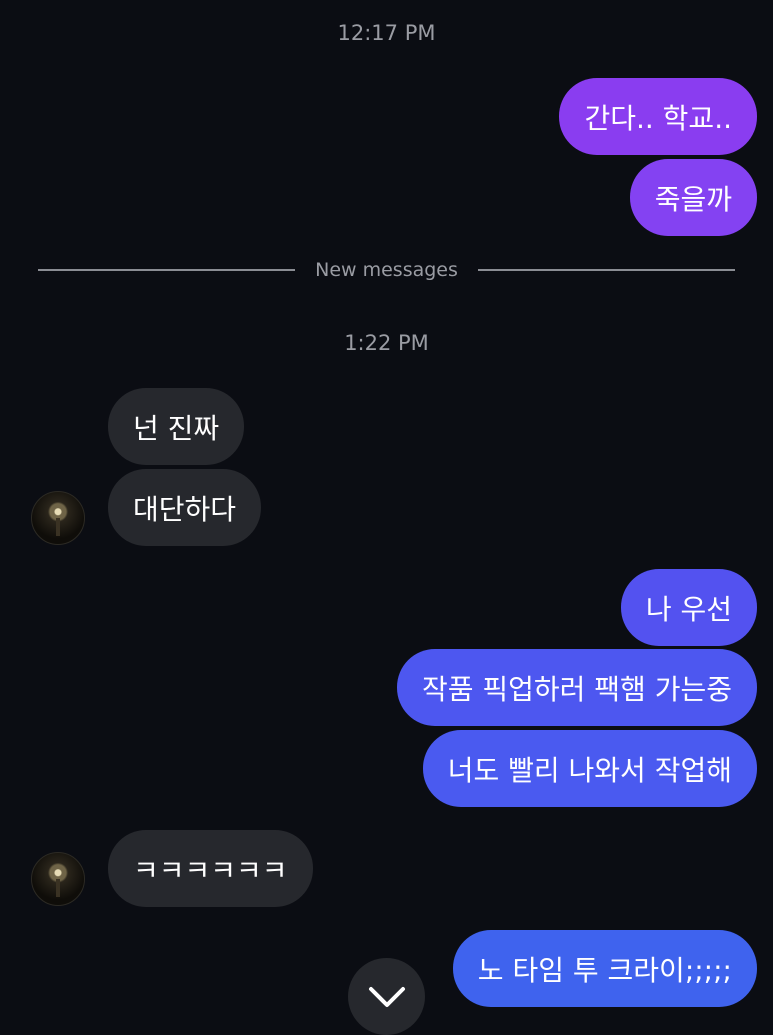 The height and width of the screenshot is (1035, 773). I want to click on chevron-down-icon, so click(386, 996).